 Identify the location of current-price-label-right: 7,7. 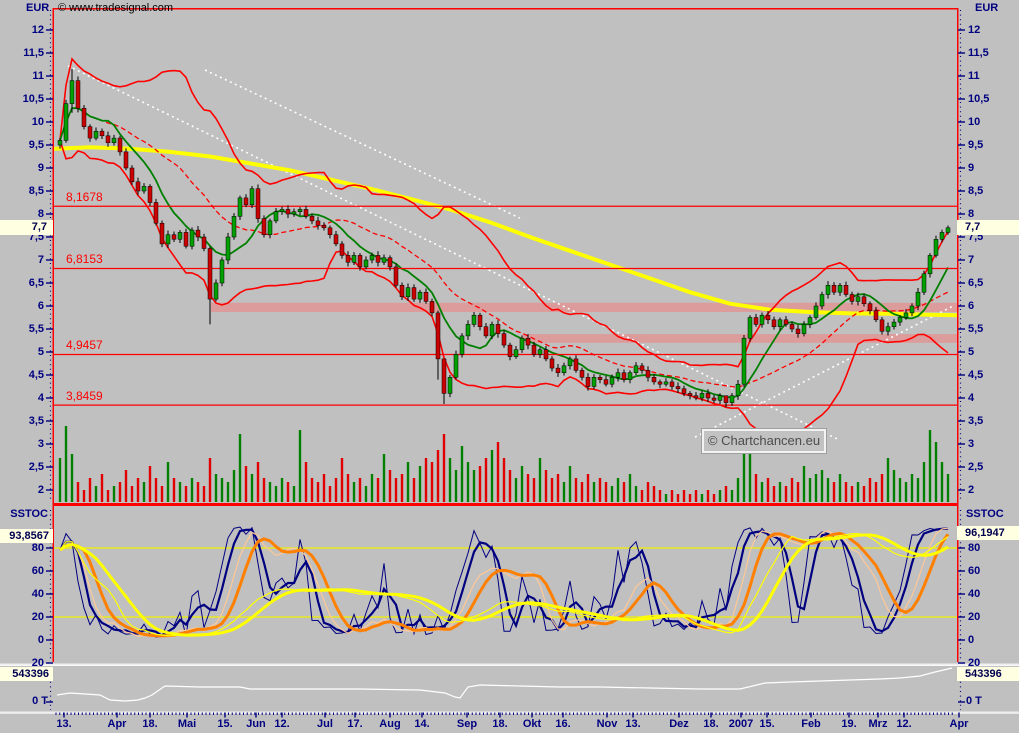
(988, 227).